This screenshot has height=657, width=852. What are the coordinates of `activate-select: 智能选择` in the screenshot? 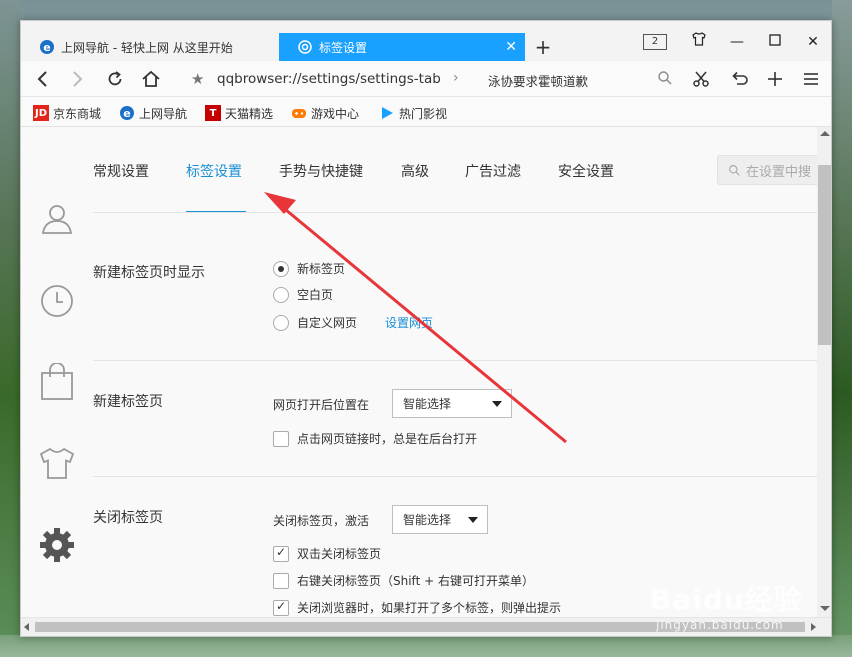 It's located at (440, 519).